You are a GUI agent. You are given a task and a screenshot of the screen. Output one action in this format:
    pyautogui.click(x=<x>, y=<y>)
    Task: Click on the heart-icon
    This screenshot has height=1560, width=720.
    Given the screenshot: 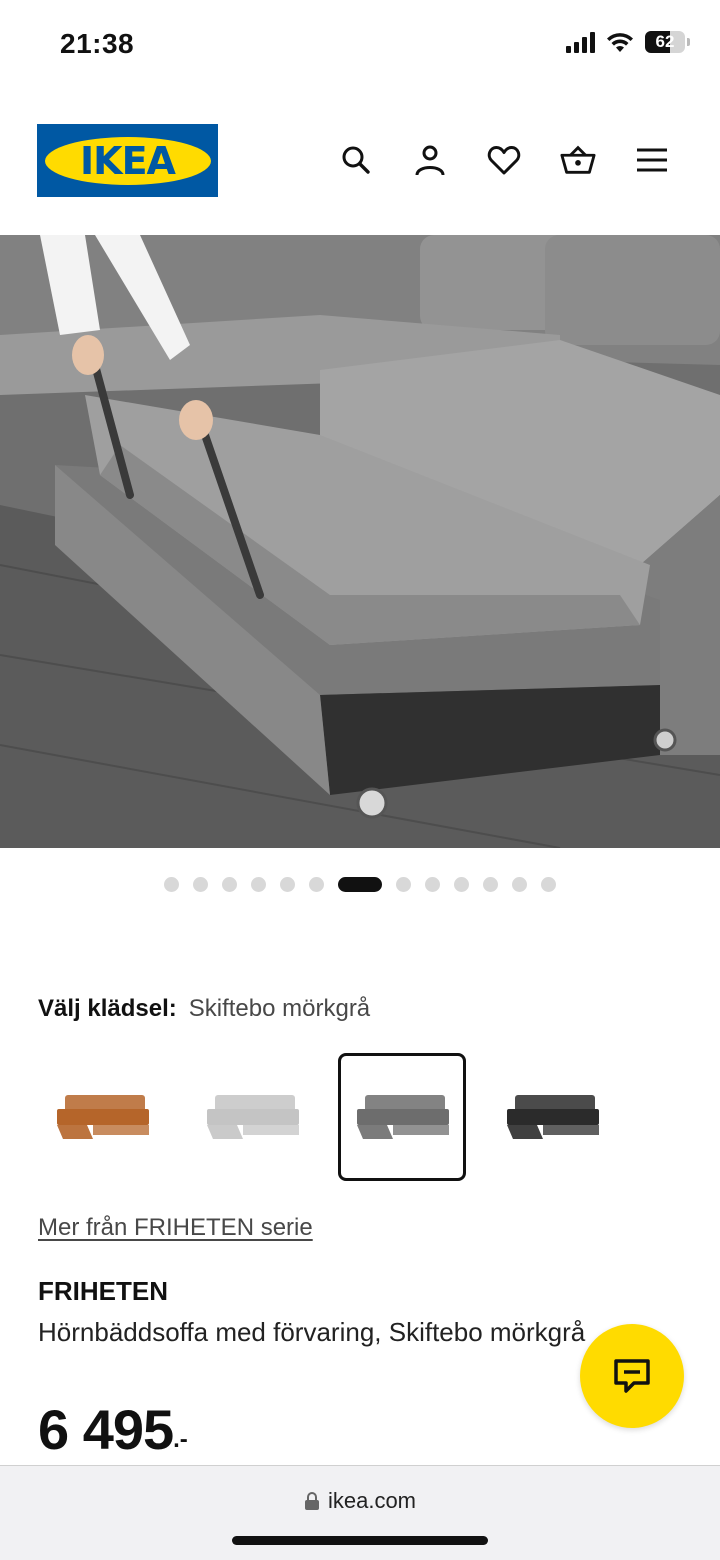 What is the action you would take?
    pyautogui.click(x=504, y=160)
    